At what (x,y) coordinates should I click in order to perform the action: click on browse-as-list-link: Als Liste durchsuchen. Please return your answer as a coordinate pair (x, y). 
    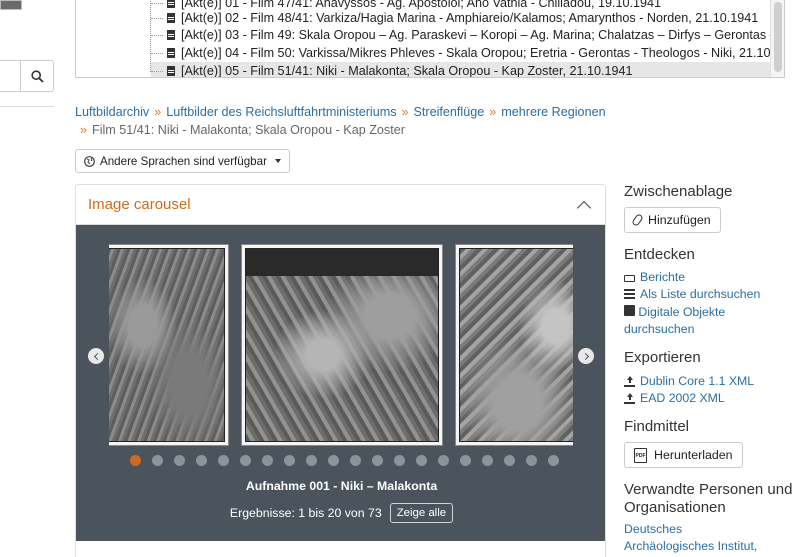
    Looking at the image, I should click on (692, 294).